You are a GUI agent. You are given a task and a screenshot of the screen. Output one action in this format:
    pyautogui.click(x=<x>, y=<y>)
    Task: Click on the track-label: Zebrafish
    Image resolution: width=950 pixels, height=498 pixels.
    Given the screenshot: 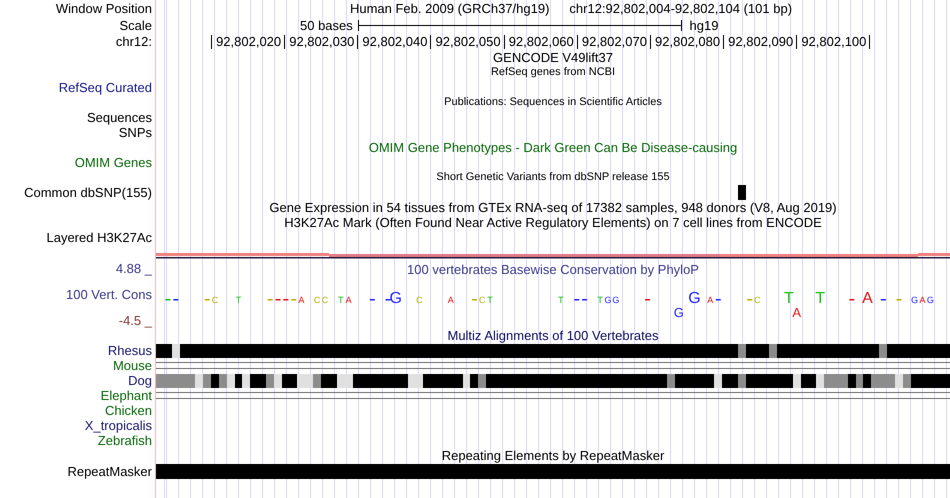 What is the action you would take?
    pyautogui.click(x=125, y=440)
    